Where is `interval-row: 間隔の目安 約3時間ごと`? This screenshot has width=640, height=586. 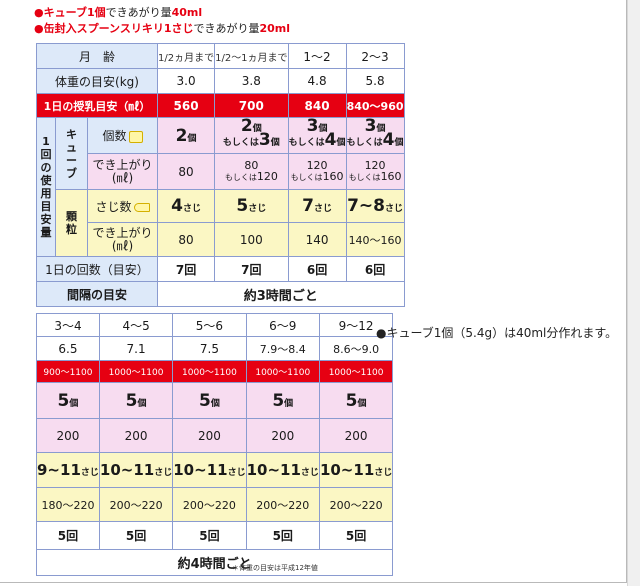
interval-row: 間隔の目安 約3時間ごと is located at coordinates (220, 294).